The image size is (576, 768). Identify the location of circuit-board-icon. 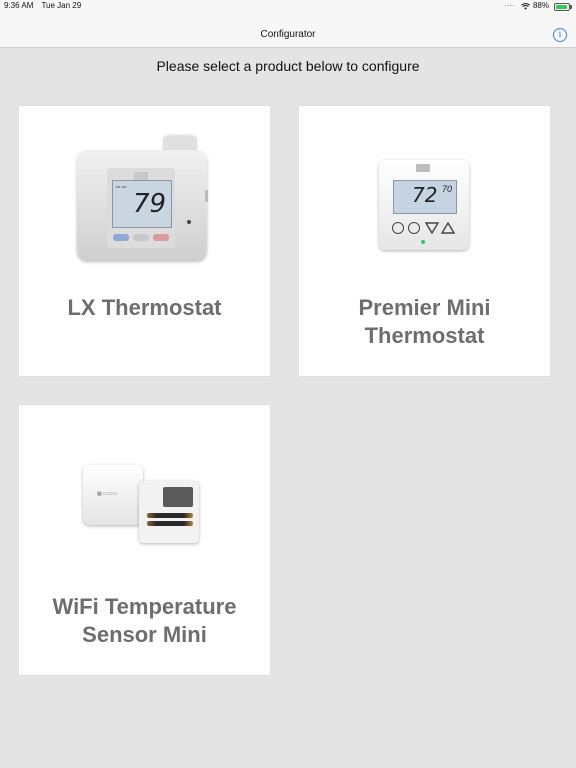
(178, 497).